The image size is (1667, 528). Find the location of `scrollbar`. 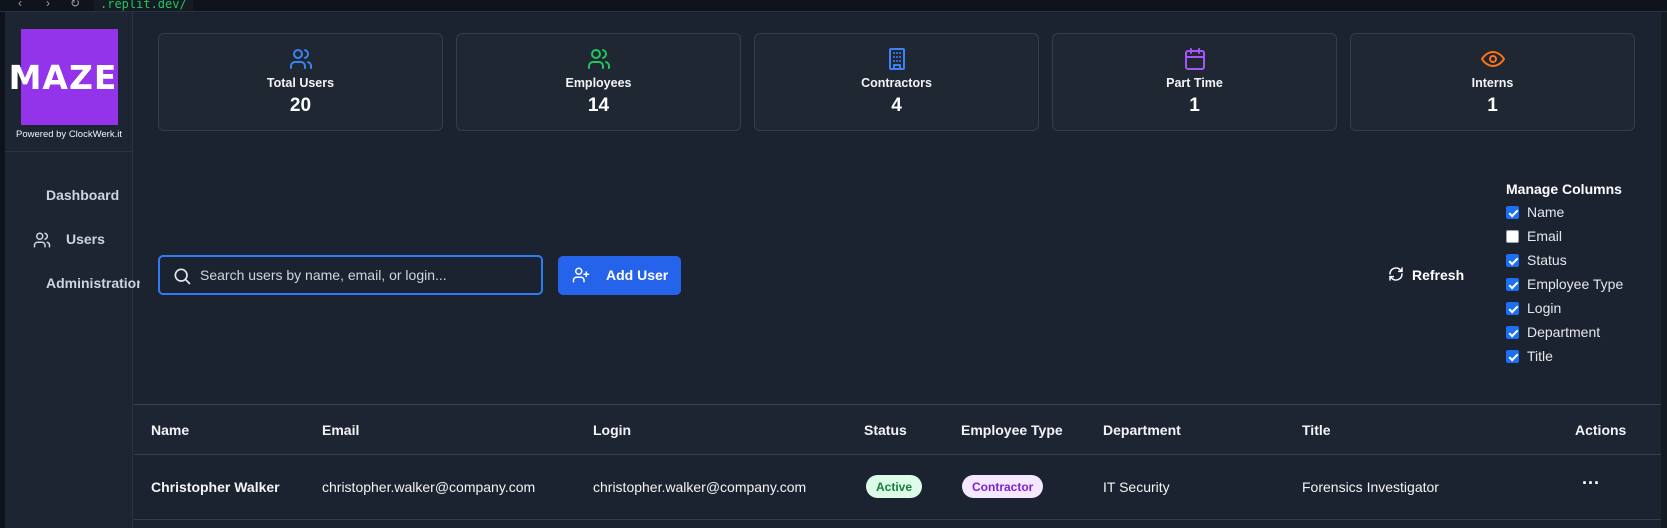

scrollbar is located at coordinates (1664, 270).